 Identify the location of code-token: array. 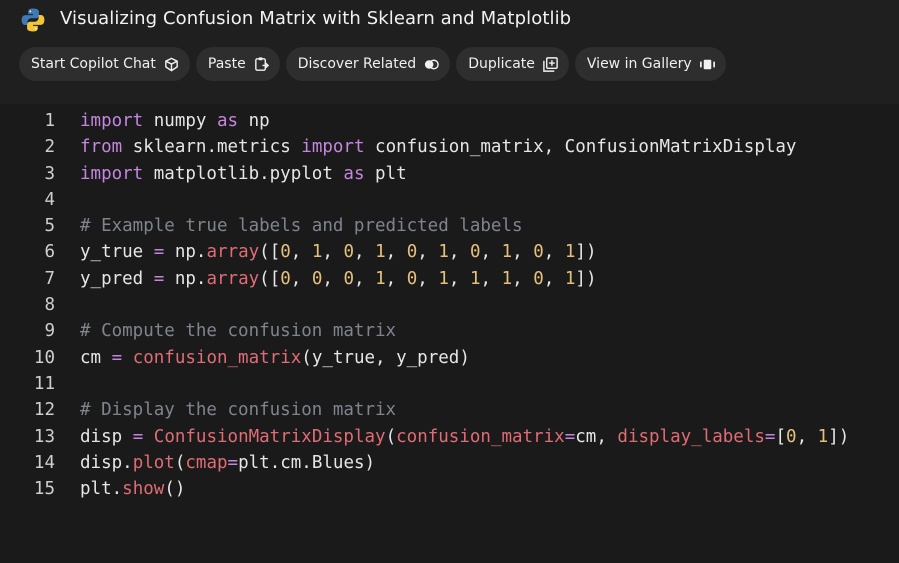
(233, 278).